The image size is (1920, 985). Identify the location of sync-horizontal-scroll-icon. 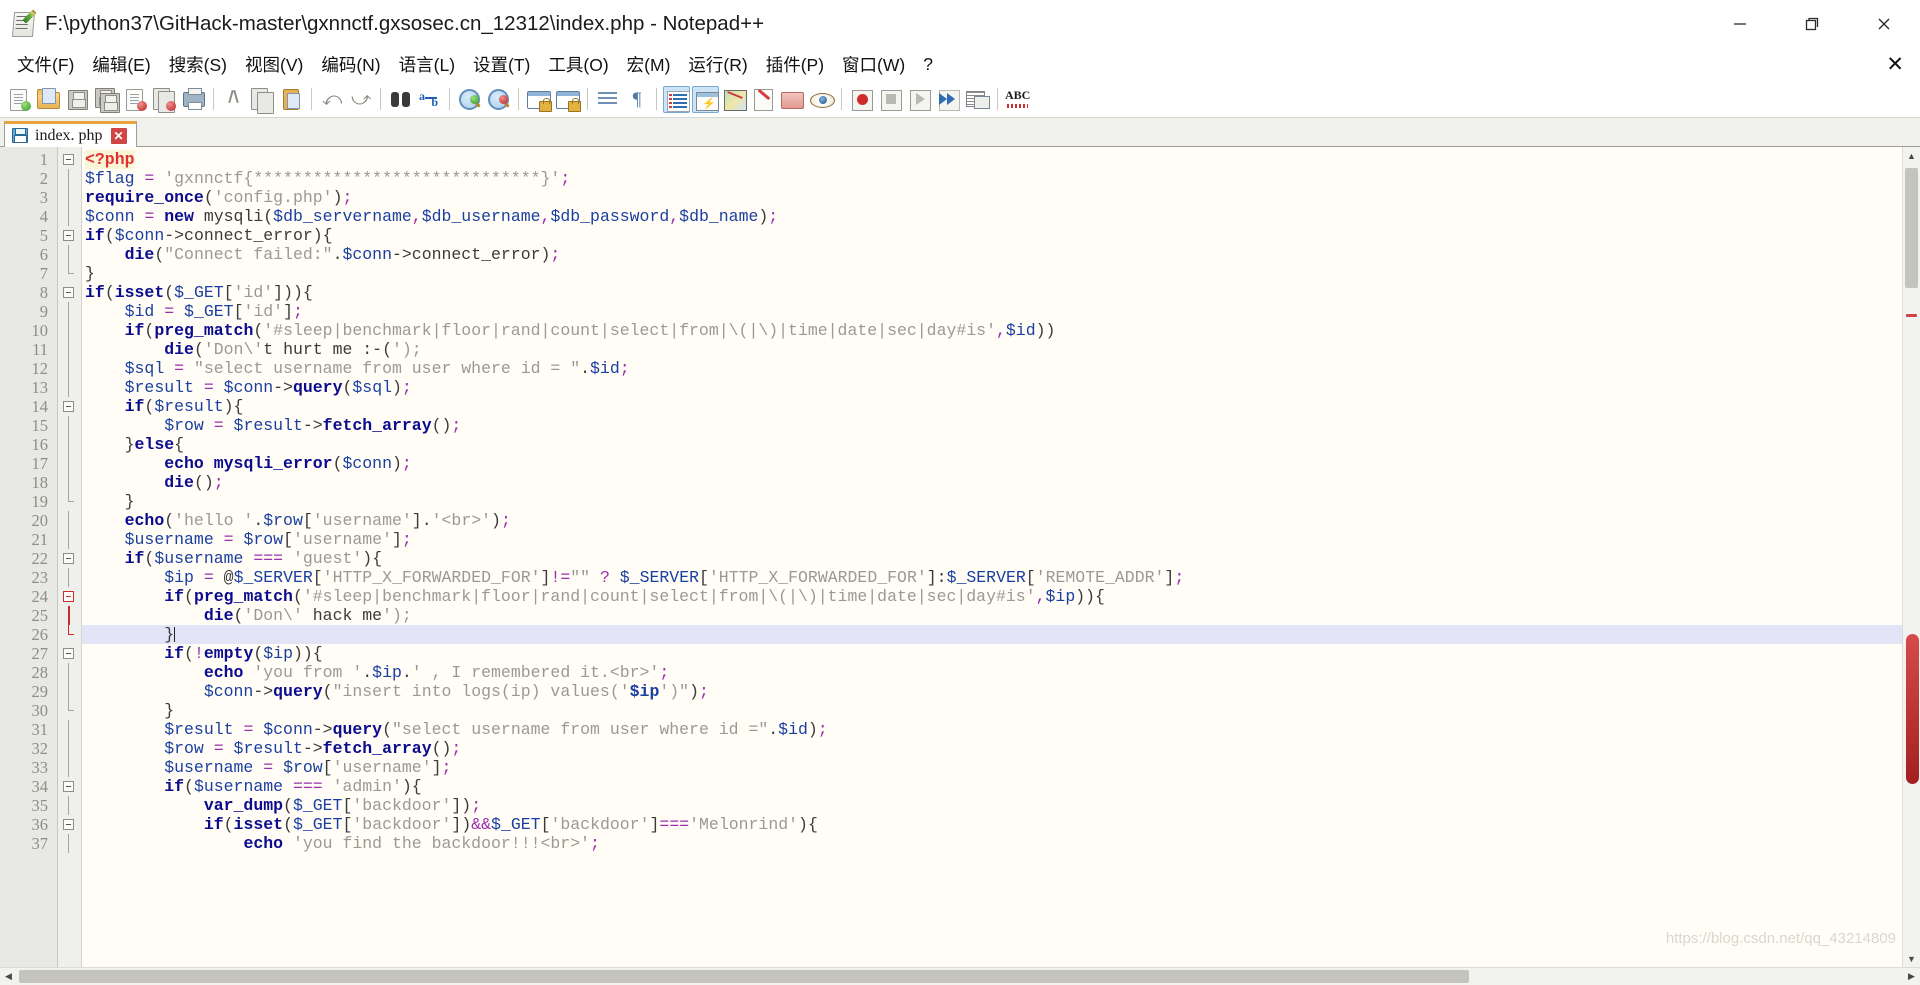
(567, 99).